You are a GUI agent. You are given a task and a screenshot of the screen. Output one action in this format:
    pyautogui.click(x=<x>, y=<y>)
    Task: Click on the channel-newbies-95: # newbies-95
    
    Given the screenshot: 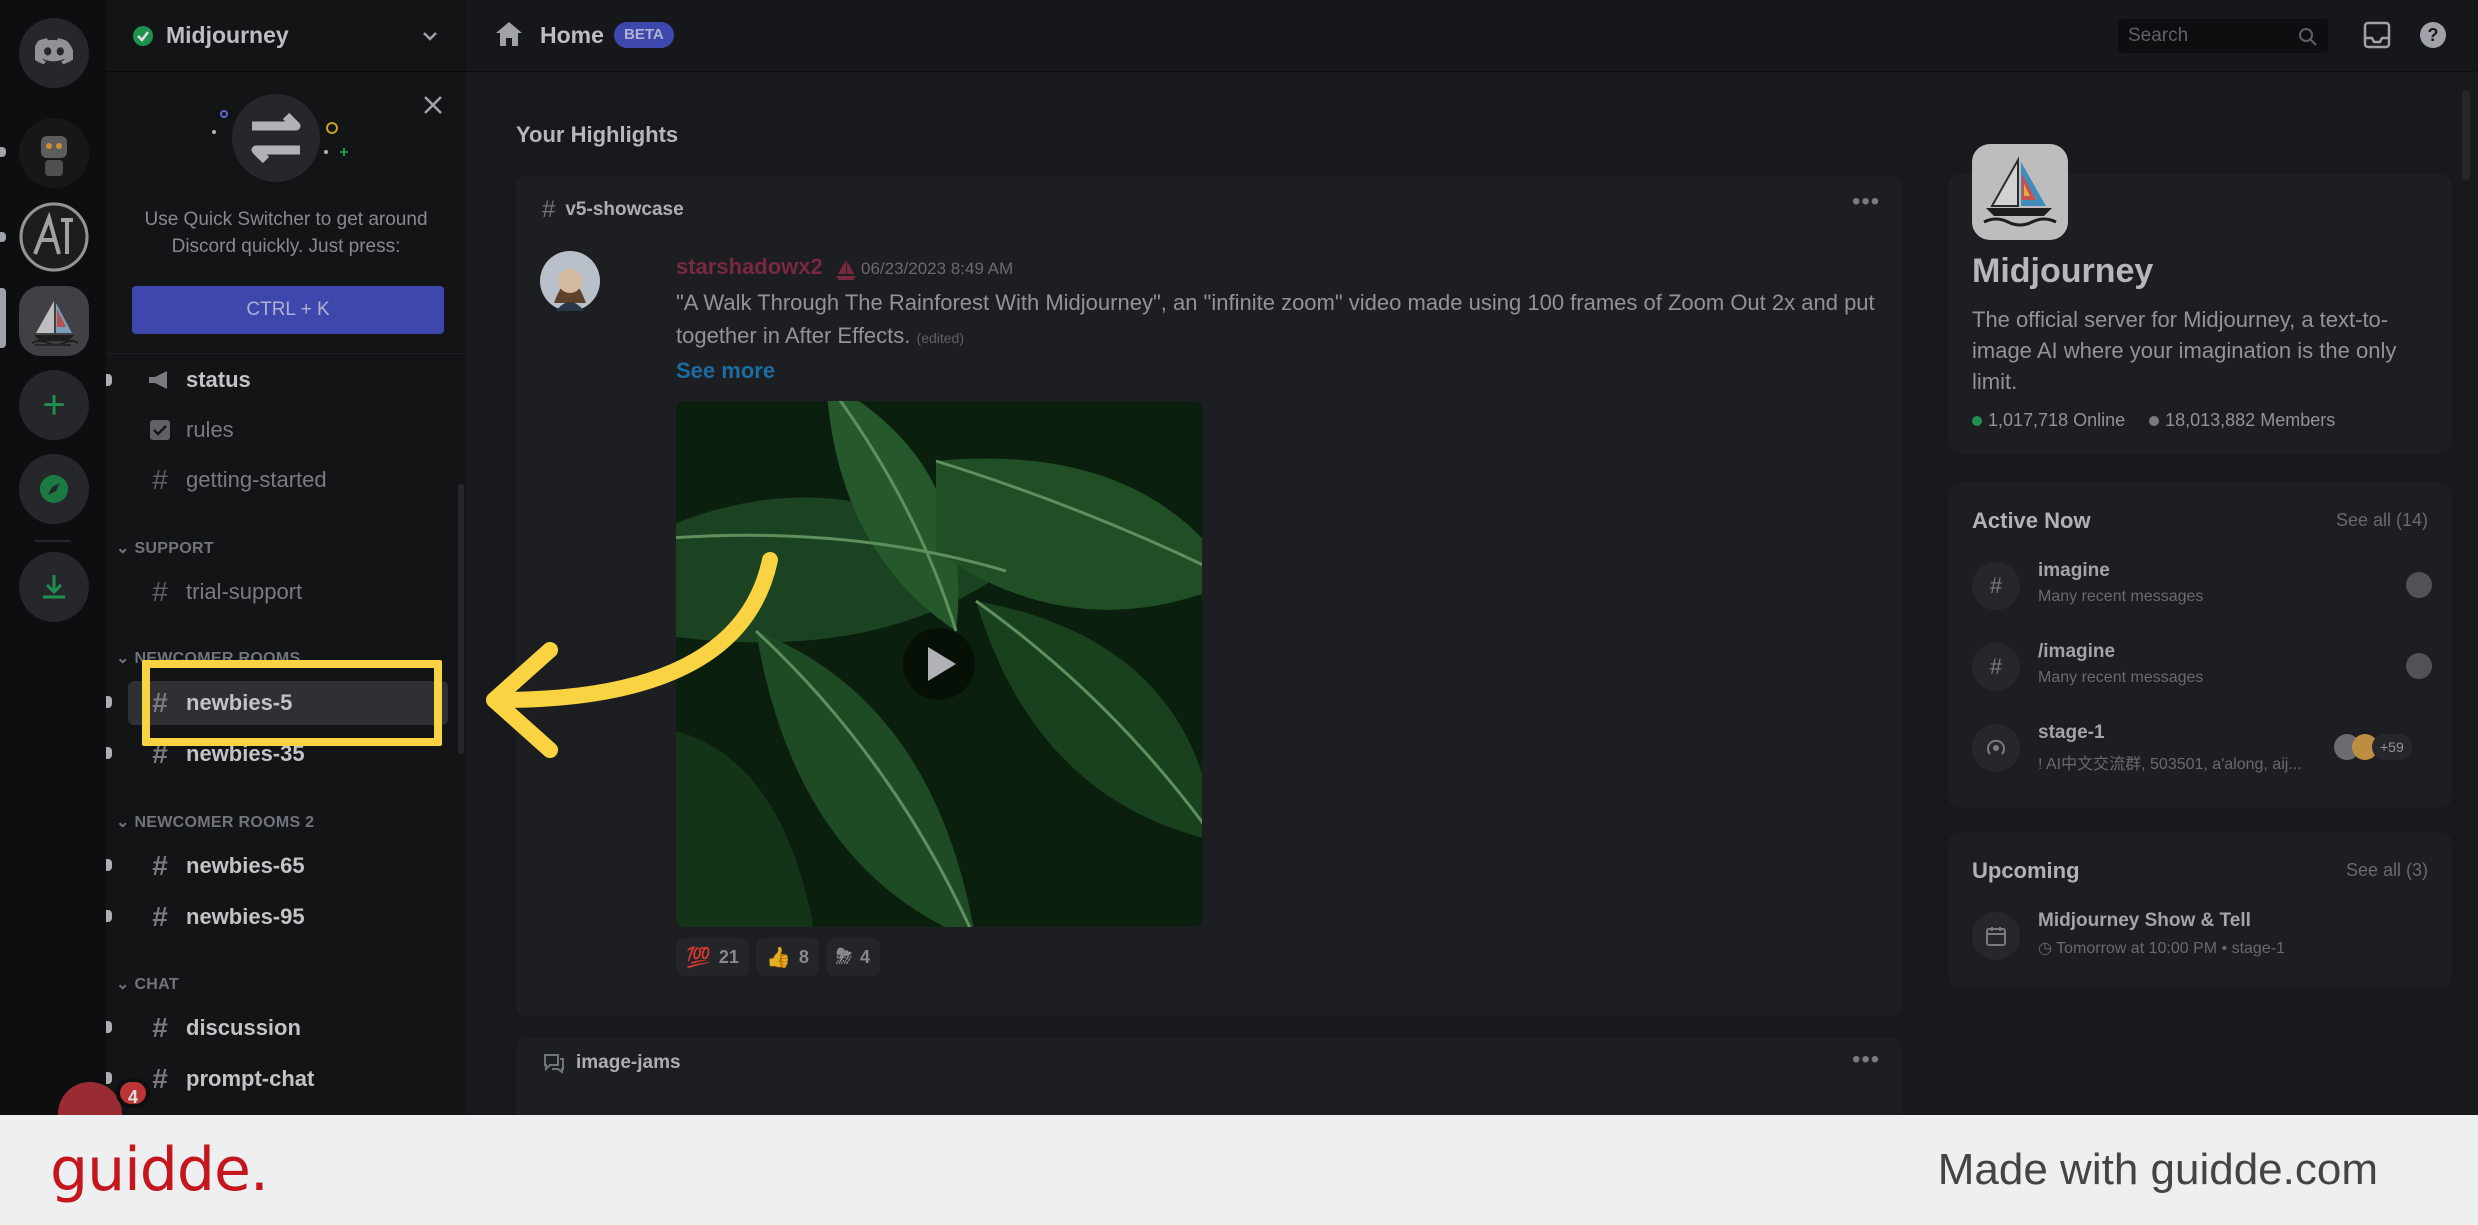 What is the action you would take?
    pyautogui.click(x=288, y=917)
    